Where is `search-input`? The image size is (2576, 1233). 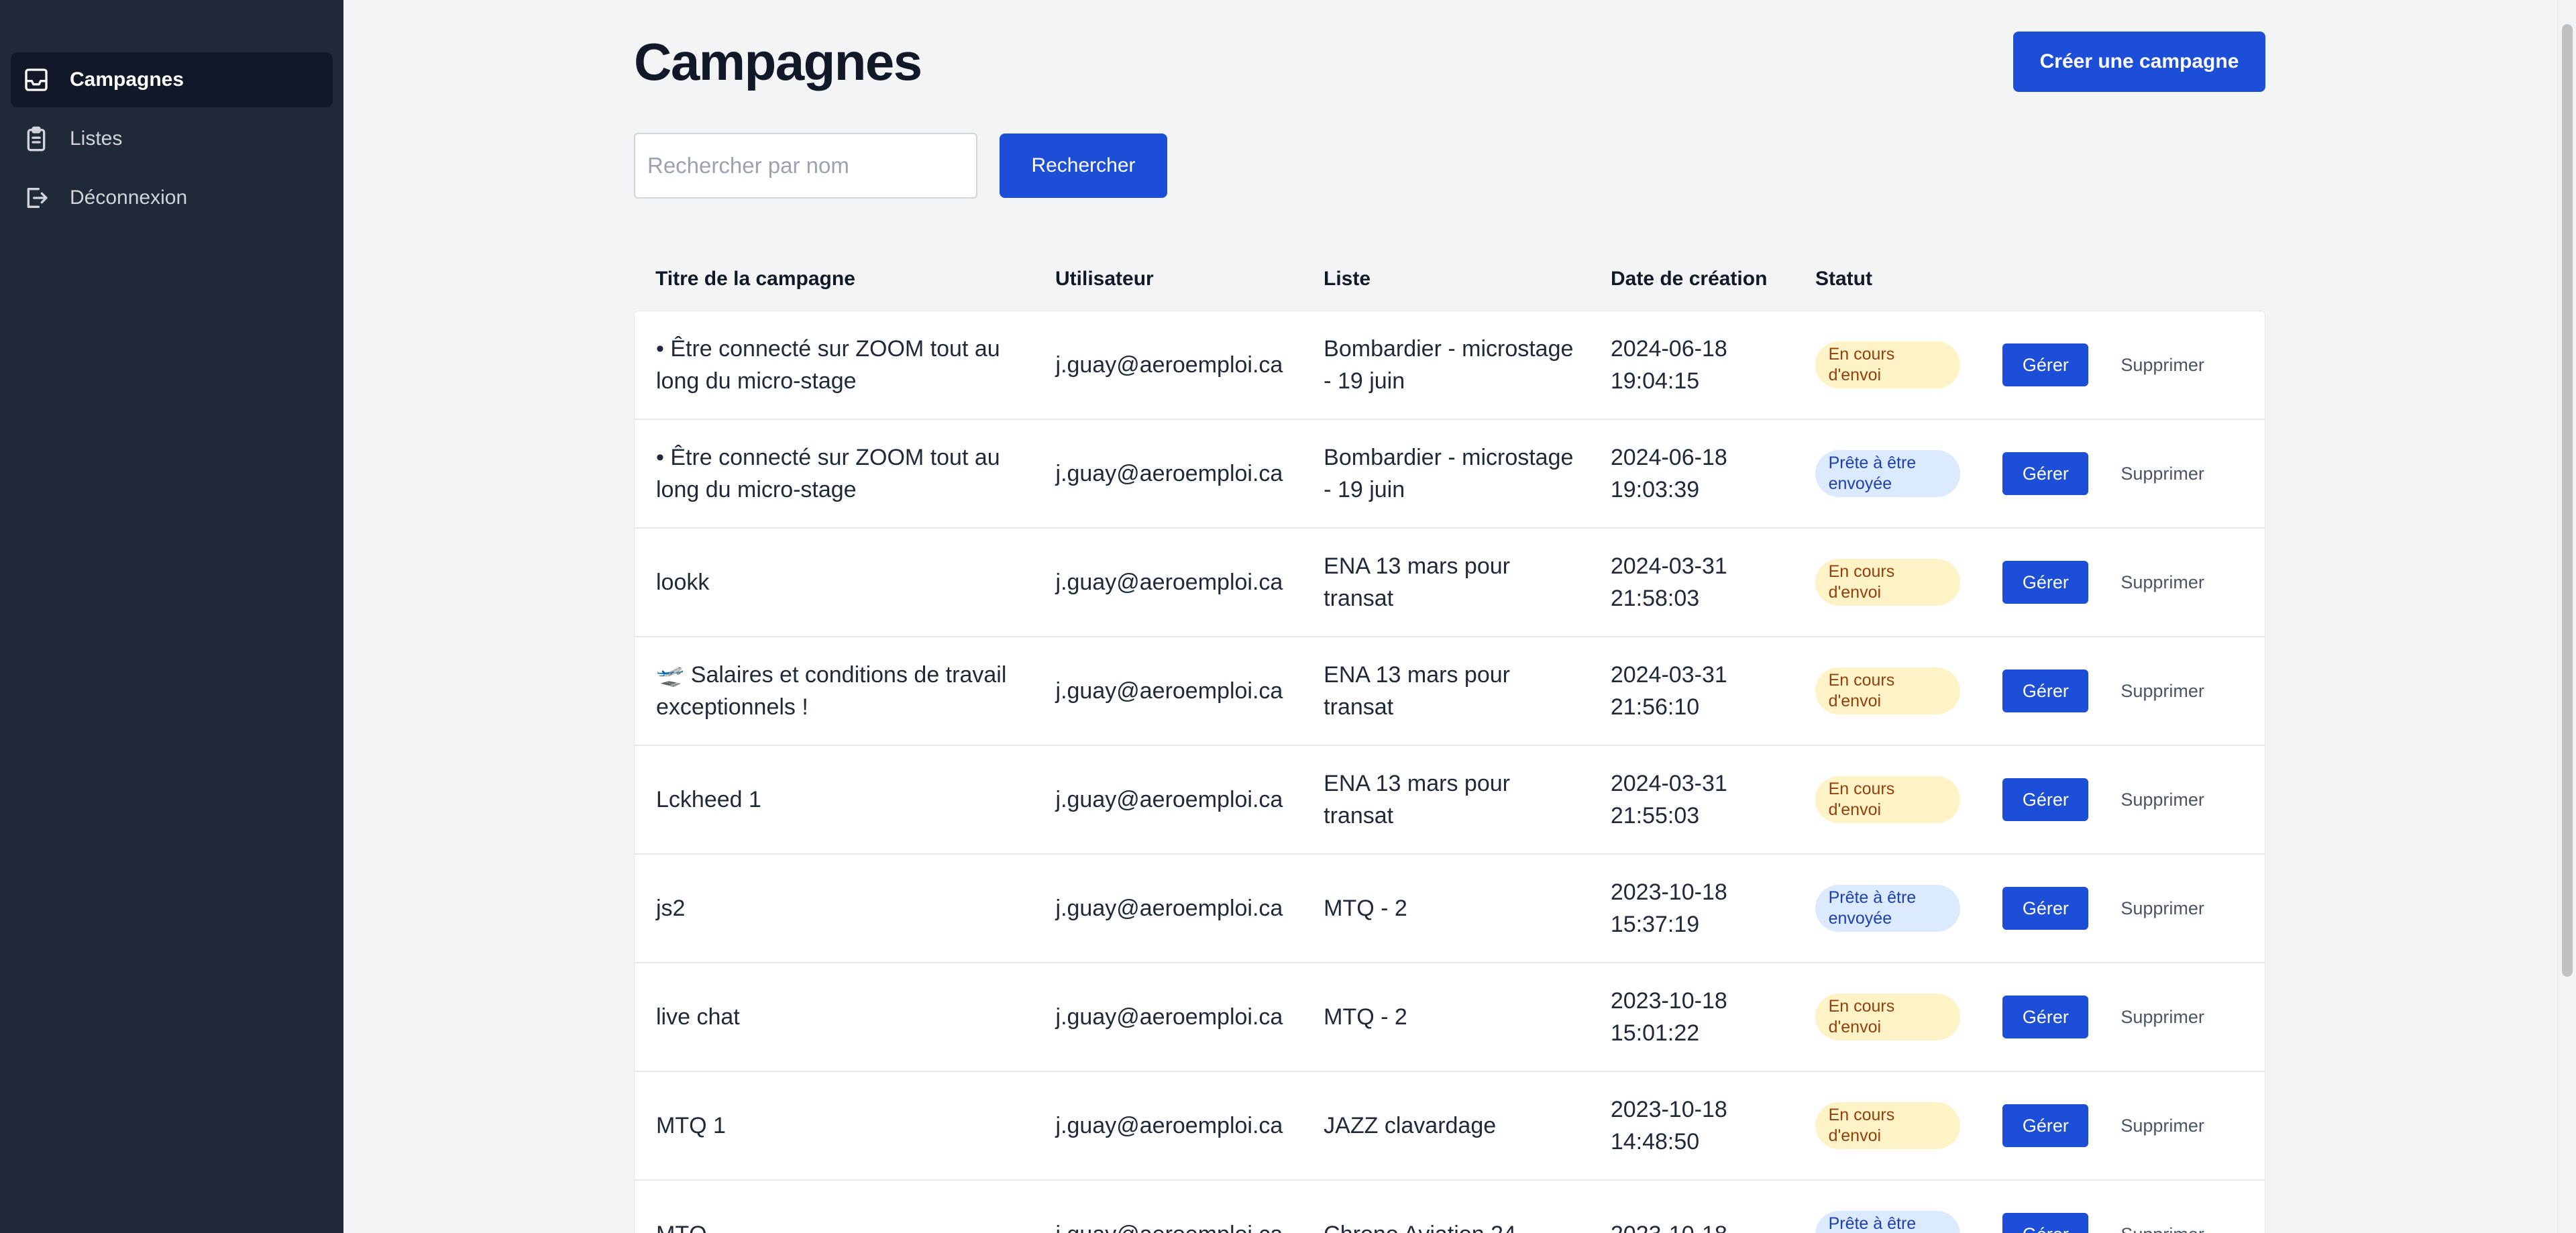 search-input is located at coordinates (805, 166).